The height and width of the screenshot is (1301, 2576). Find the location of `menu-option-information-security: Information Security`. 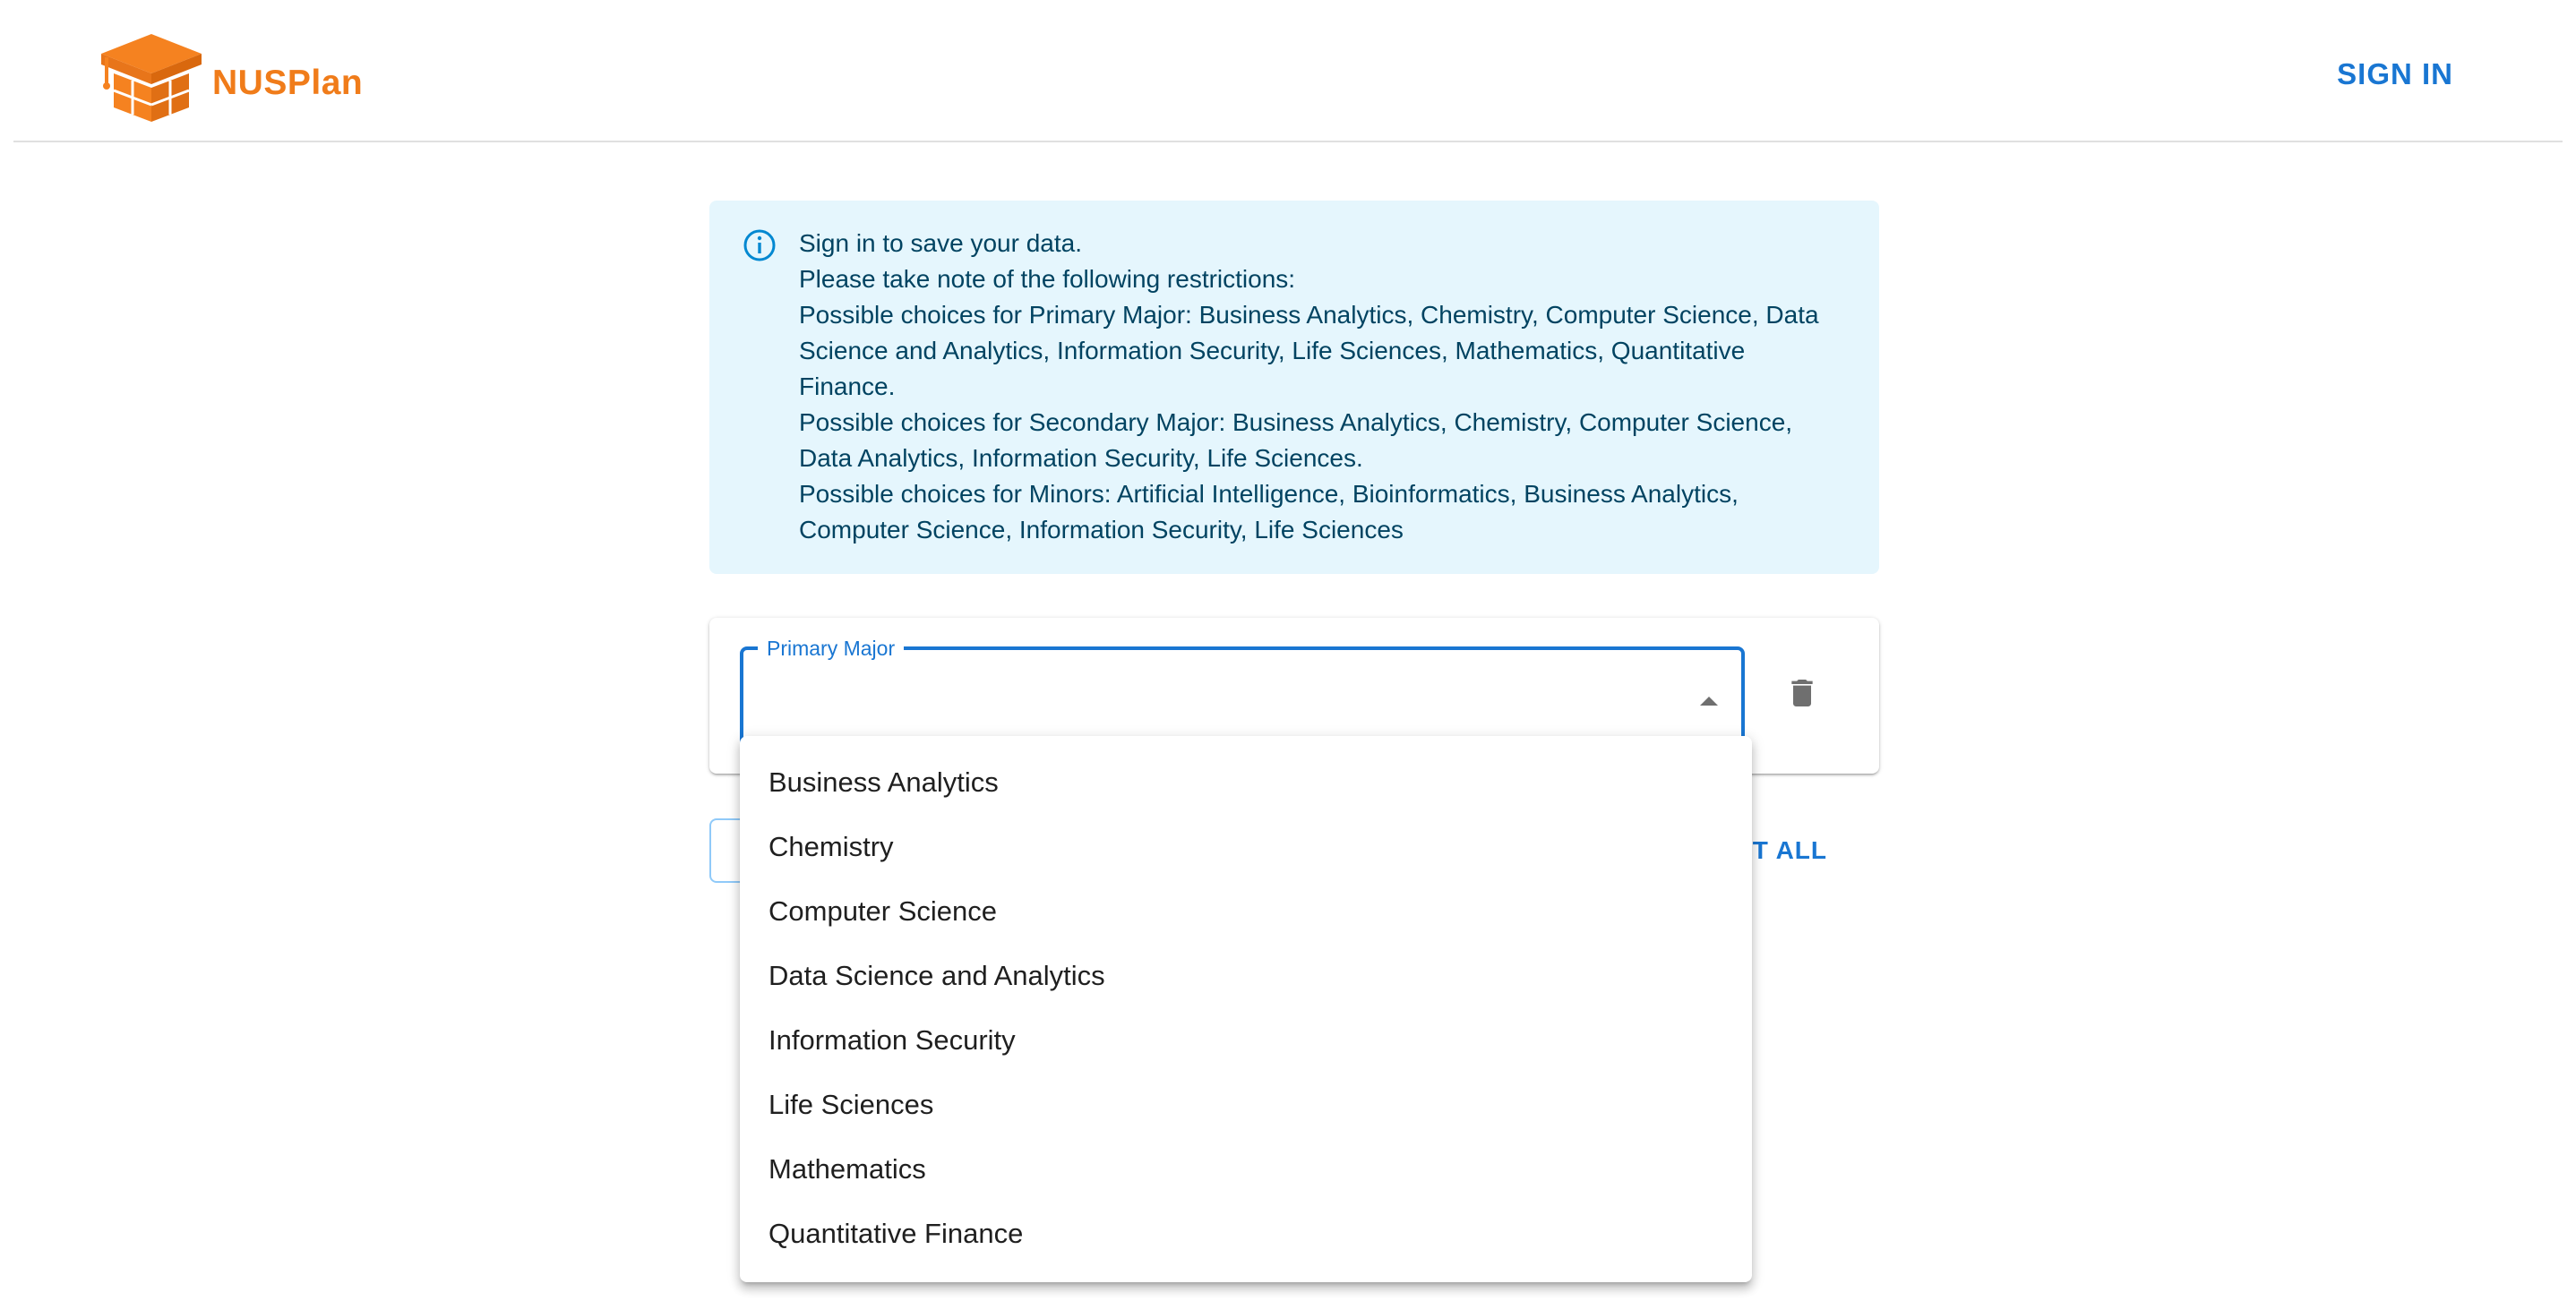

menu-option-information-security: Information Security is located at coordinates (1246, 1040).